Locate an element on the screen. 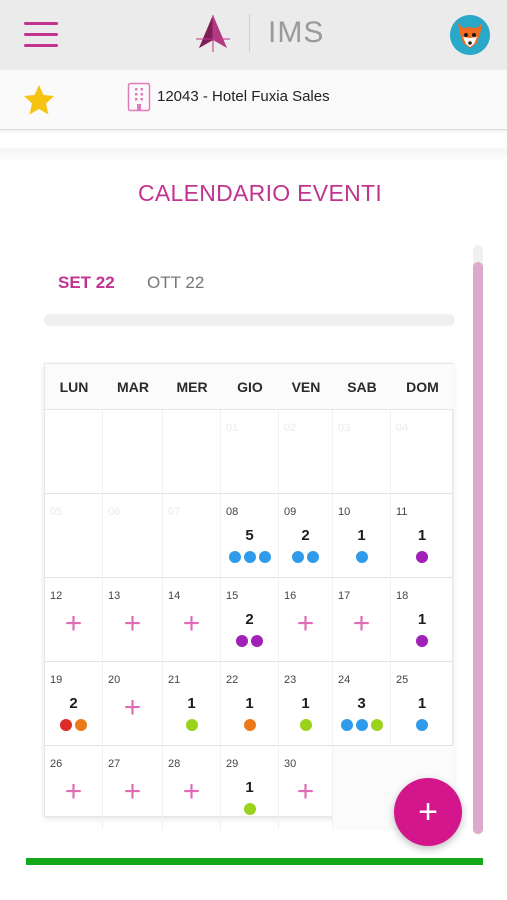 This screenshot has height=900, width=507. tab-month-set-22: SET 22 is located at coordinates (86, 283).